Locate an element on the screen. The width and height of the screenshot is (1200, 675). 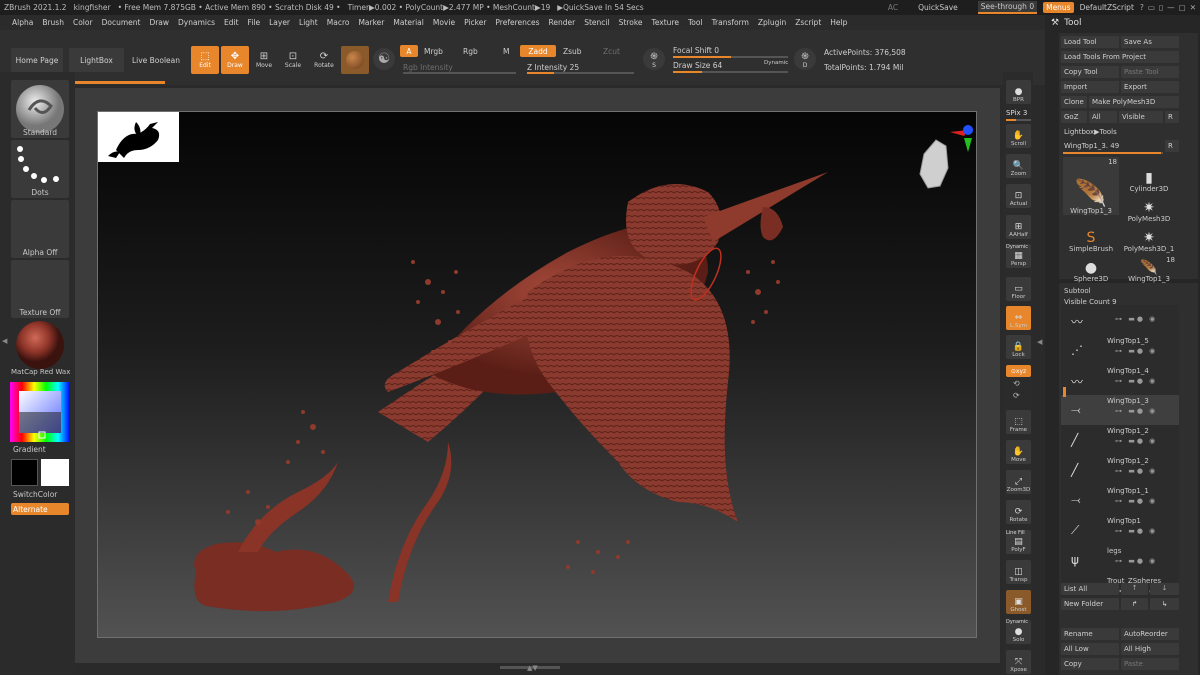
subtool-row: 〰 WingTop1_4 ⊶ ▬● ◉ is located at coordinates (1120, 380).